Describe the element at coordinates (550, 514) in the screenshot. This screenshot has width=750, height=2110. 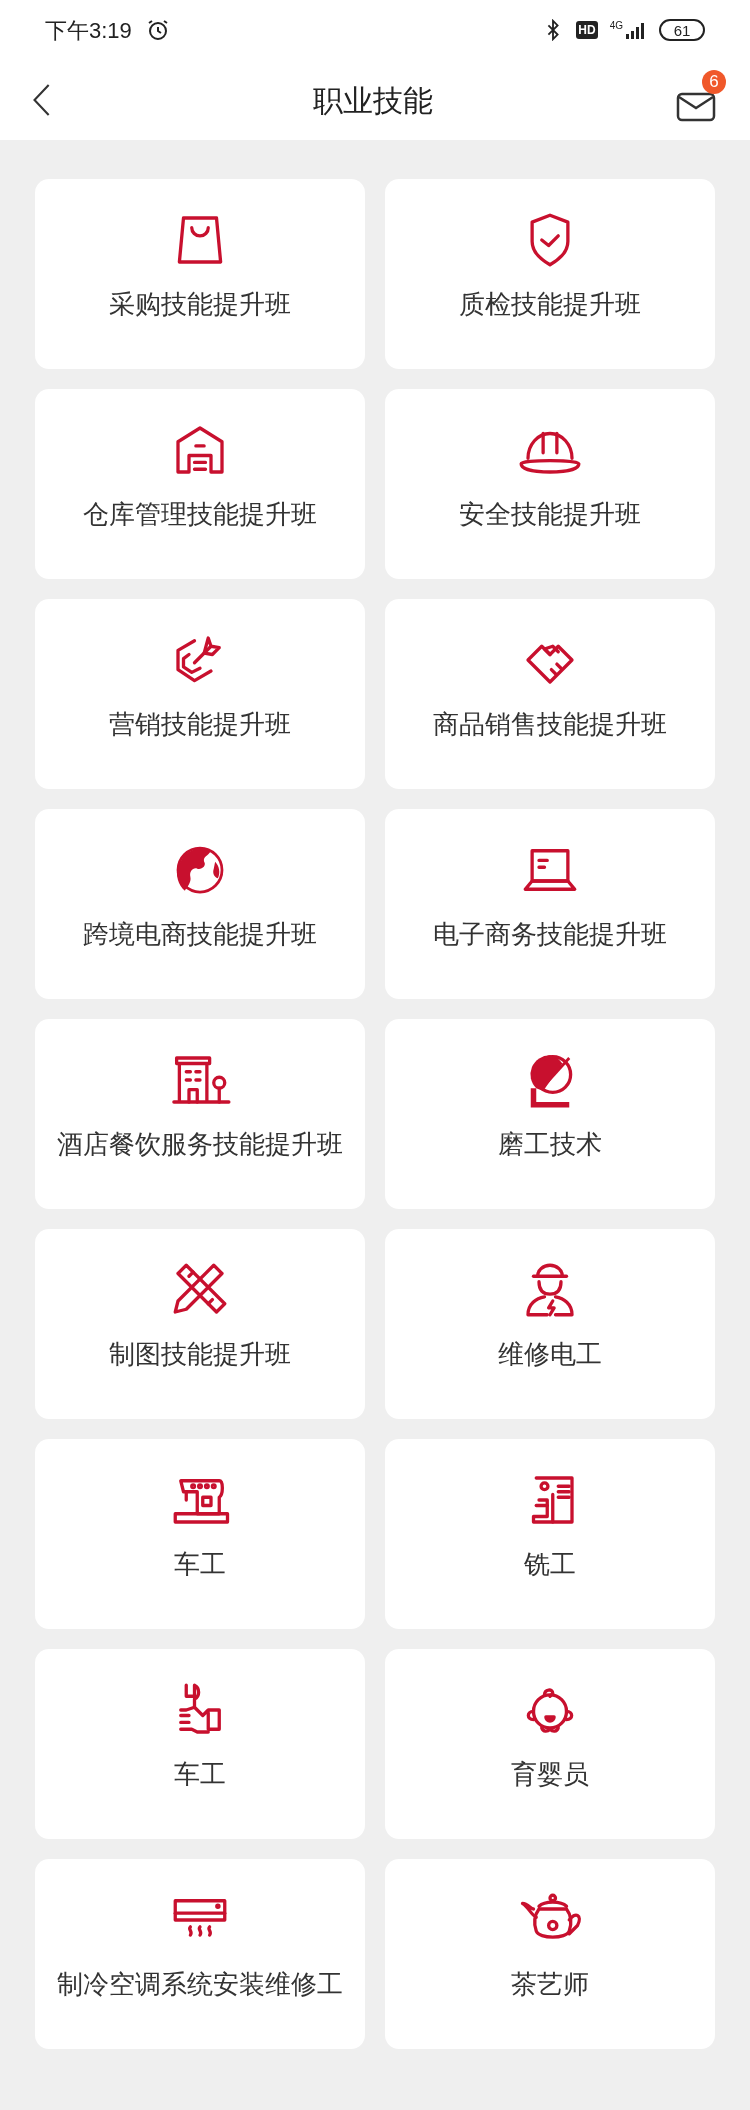
I see `course-label: 安全技能提升班` at that location.